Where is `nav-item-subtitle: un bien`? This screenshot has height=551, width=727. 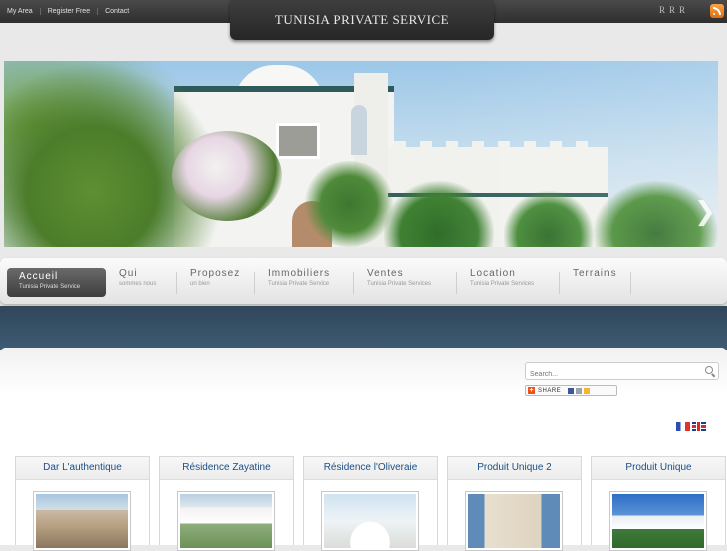
nav-item-subtitle: un bien is located at coordinates (200, 284).